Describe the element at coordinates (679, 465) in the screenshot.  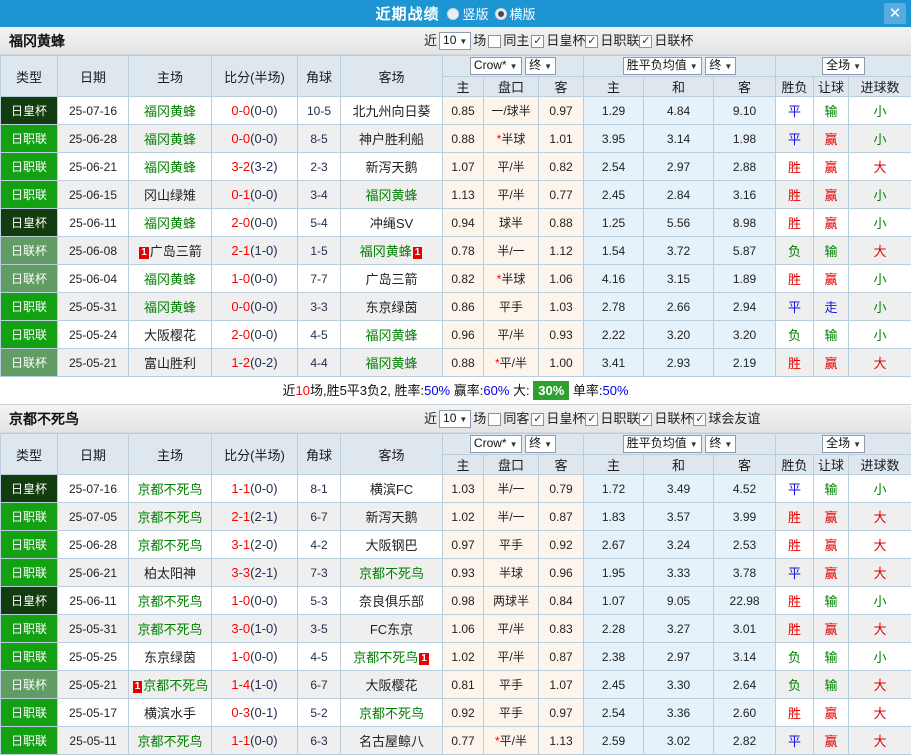
I see `sub-header-4: 和` at that location.